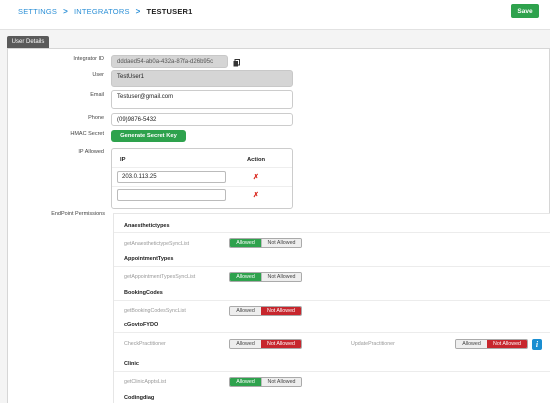 The image size is (550, 403). What do you see at coordinates (202, 119) in the screenshot?
I see `phone-field: (09)9876-5432` at bounding box center [202, 119].